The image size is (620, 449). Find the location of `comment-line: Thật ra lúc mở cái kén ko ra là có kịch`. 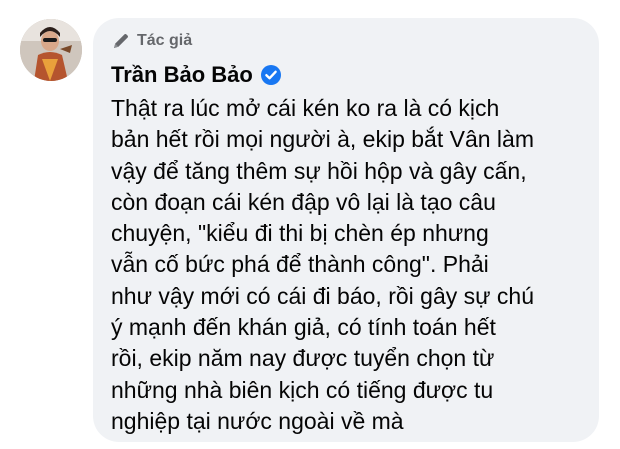

comment-line: Thật ra lúc mở cái kén ko ra là có kịch is located at coordinates (305, 108).